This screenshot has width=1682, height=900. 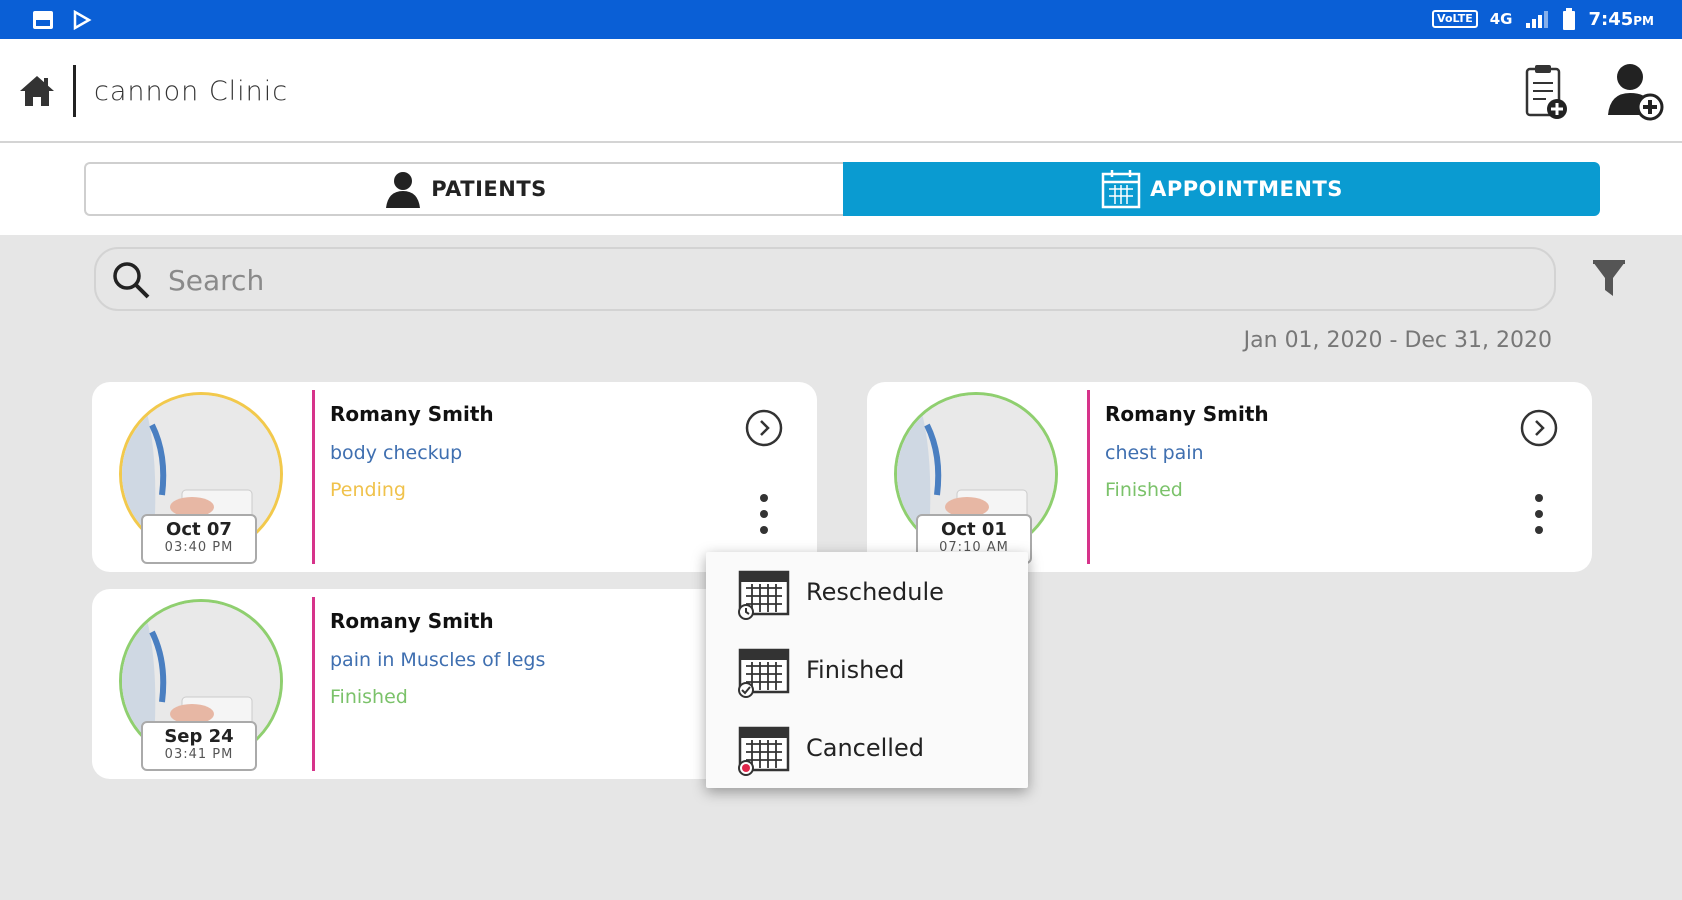 I want to click on add-appointment-clipboard-icon, so click(x=1546, y=92).